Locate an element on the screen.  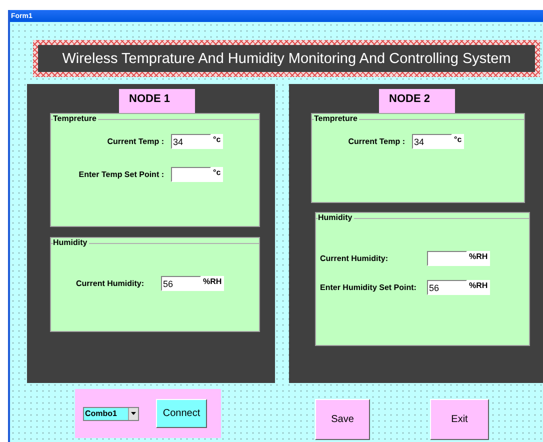
form-button: Exit is located at coordinates (459, 419).